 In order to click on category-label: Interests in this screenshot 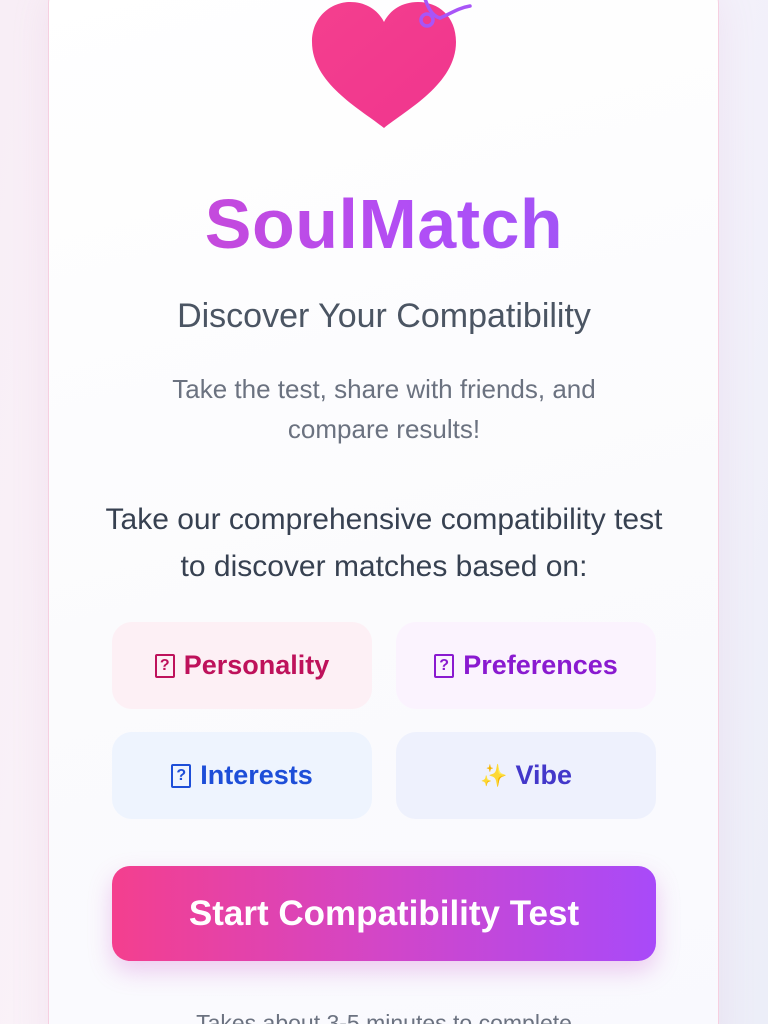, I will do `click(256, 775)`.